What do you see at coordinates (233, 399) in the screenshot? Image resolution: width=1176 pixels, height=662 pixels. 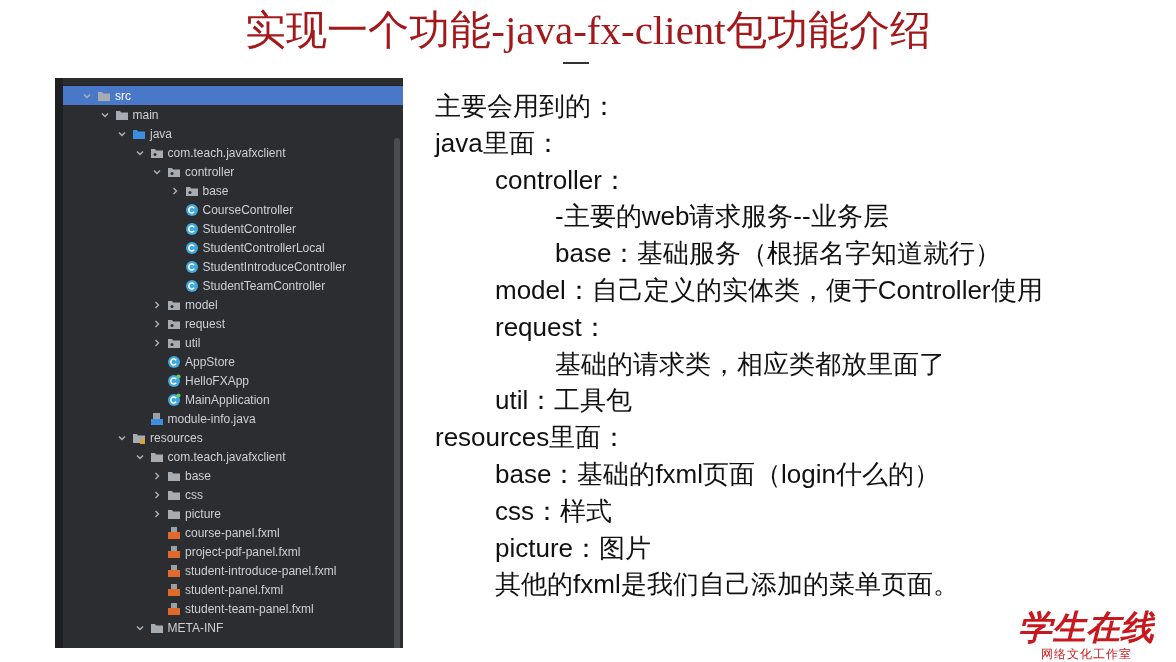 I see `tree-item: MainApplication` at bounding box center [233, 399].